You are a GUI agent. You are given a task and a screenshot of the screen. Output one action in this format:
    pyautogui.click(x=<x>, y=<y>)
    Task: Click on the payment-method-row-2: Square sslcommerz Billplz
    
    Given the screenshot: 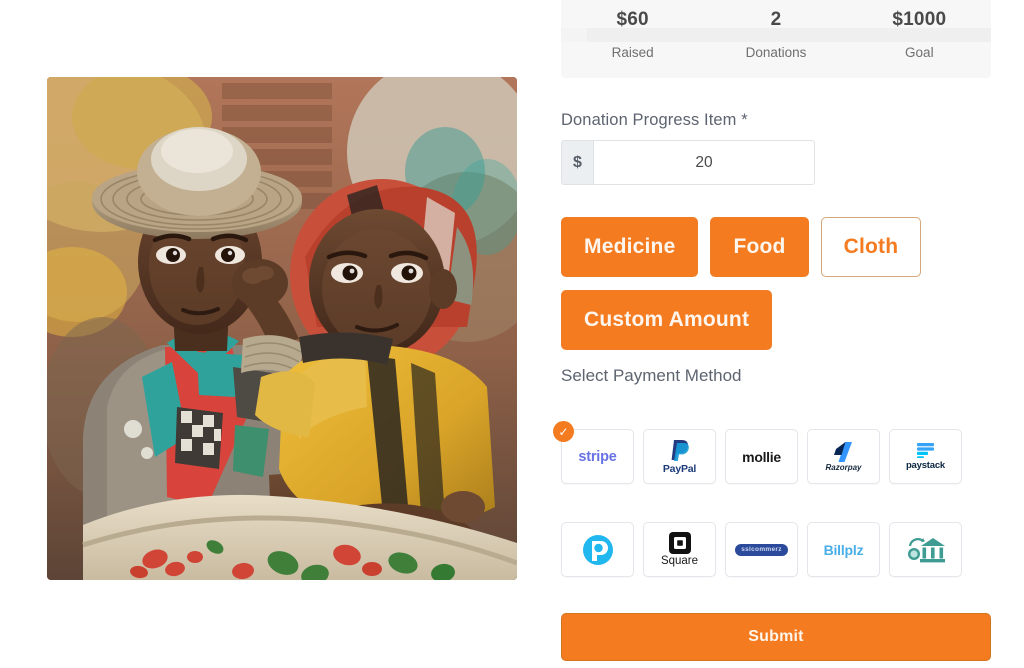 What is the action you would take?
    pyautogui.click(x=761, y=549)
    